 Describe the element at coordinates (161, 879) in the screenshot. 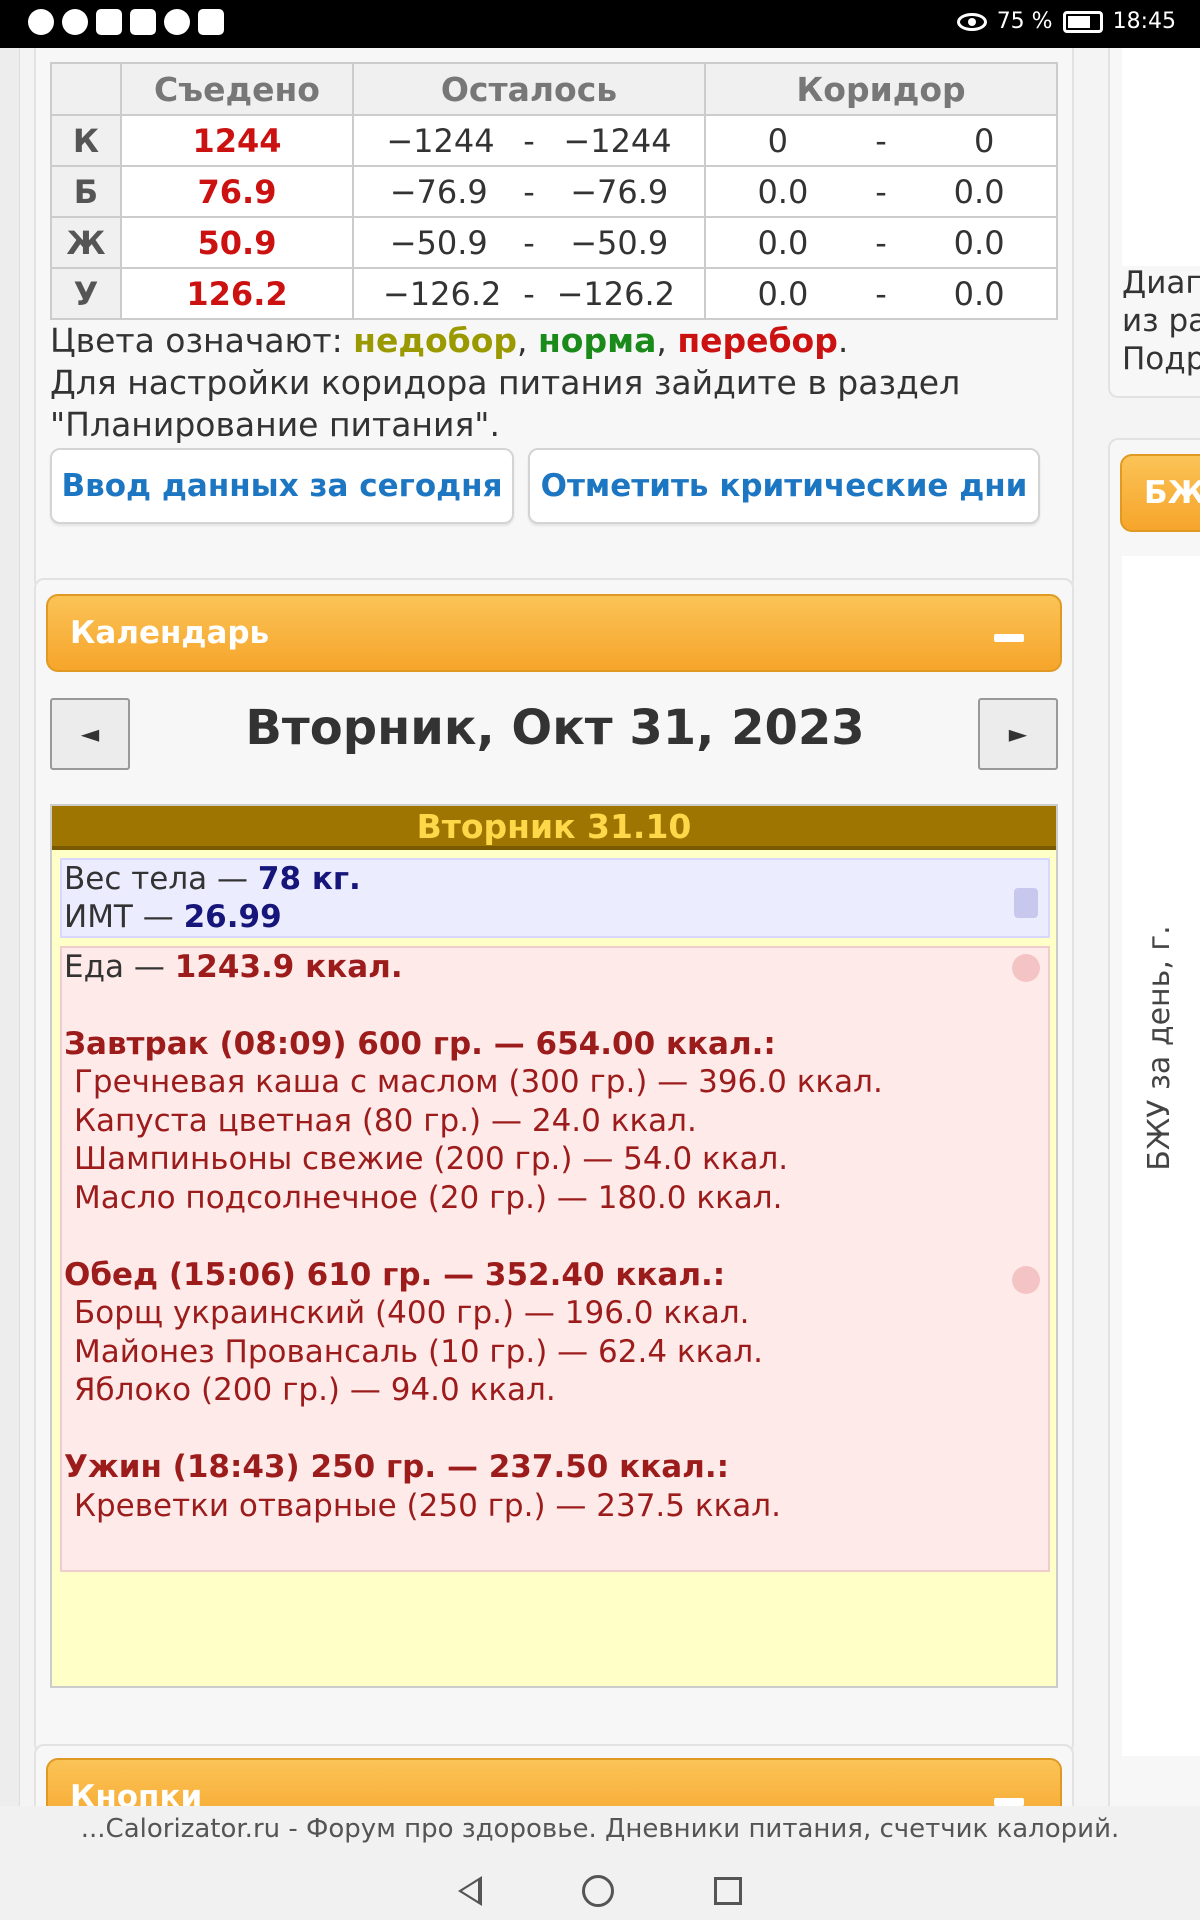

I see `weight-label: Вес тела —` at that location.